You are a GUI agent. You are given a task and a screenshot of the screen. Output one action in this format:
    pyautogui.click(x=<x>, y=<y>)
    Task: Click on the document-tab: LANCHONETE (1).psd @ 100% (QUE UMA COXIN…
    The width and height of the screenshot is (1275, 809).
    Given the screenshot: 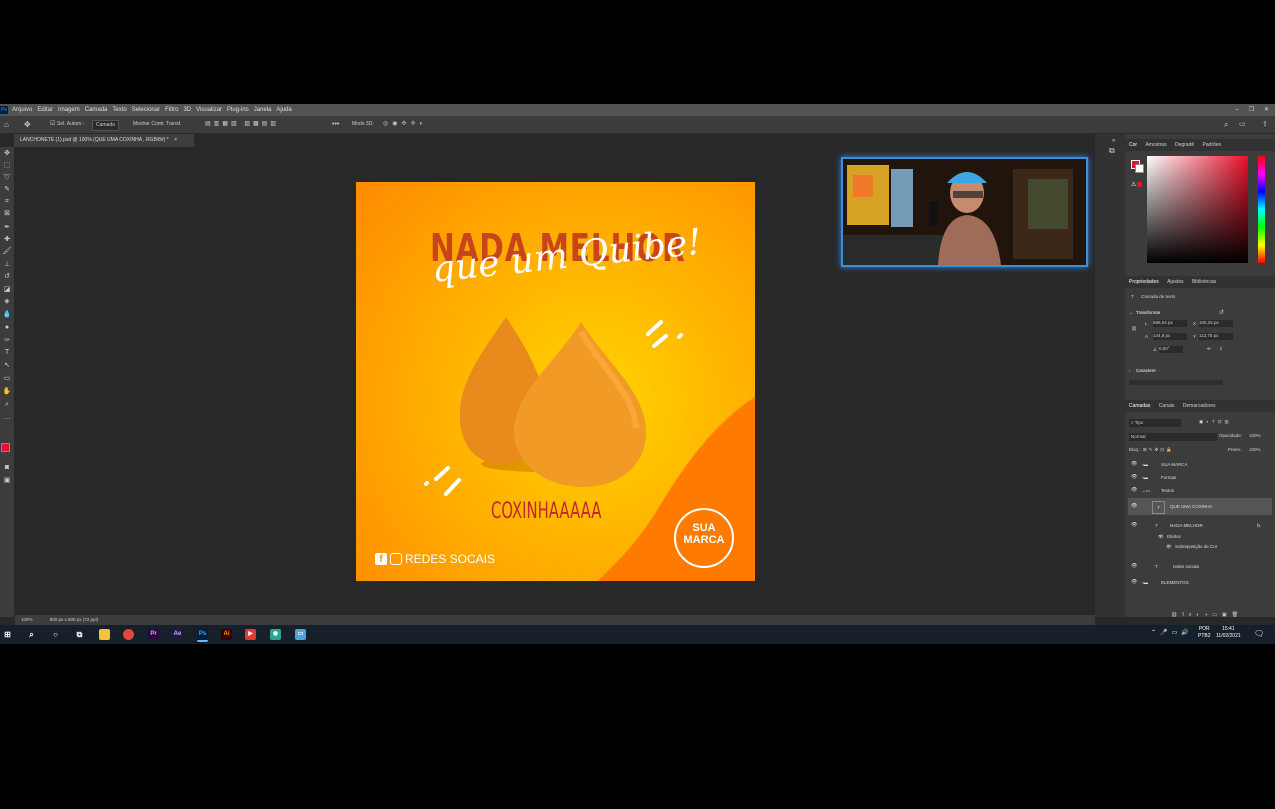 What is the action you would take?
    pyautogui.click(x=104, y=140)
    